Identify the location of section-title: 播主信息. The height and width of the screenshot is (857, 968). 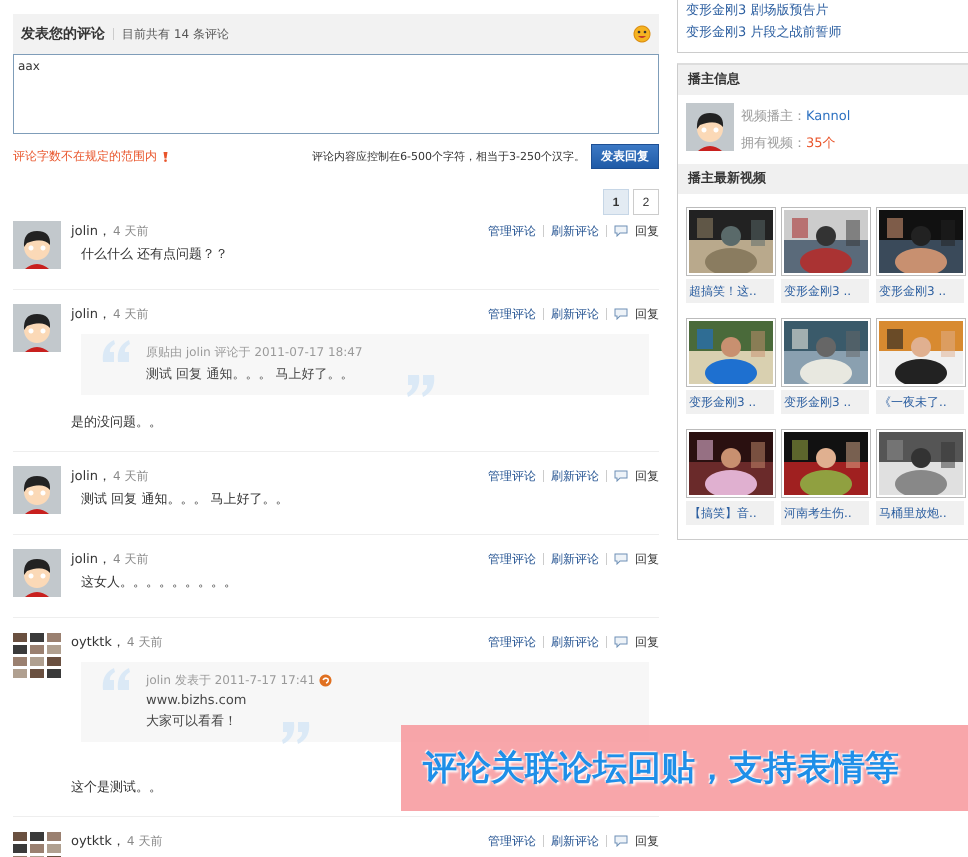
(823, 80).